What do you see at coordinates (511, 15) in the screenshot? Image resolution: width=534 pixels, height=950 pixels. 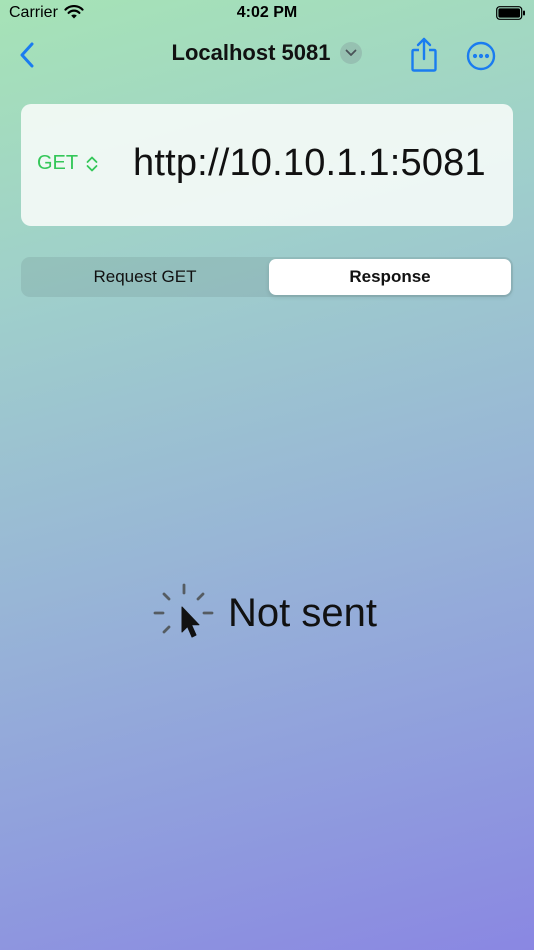 I see `battery-icon` at bounding box center [511, 15].